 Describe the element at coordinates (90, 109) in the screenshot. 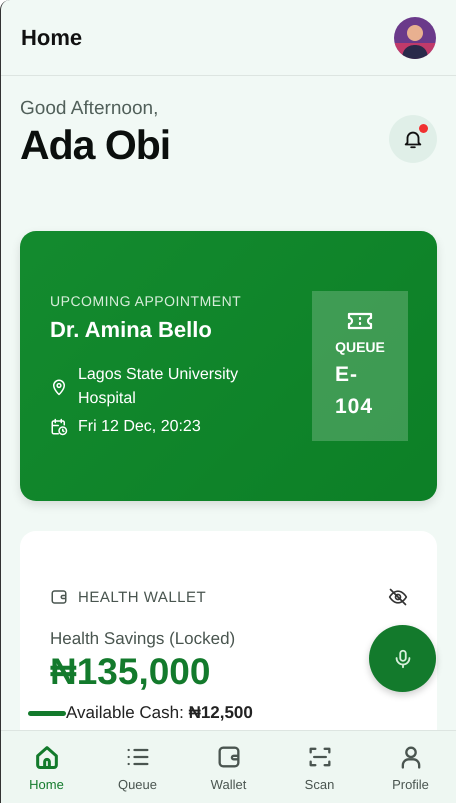

I see `greeting-text: Good Afternoon,` at that location.